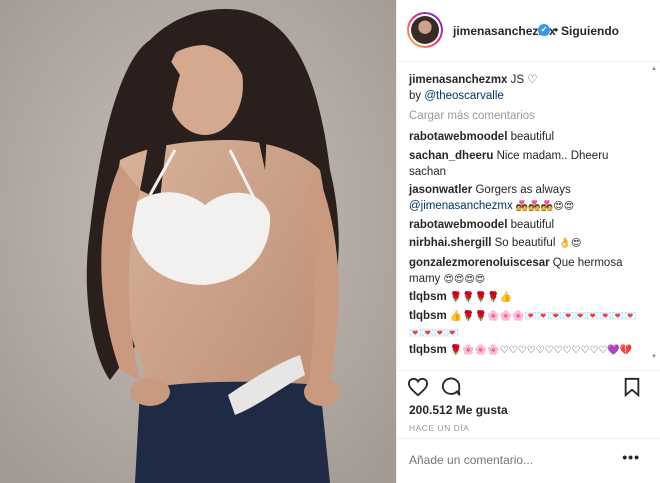 The height and width of the screenshot is (483, 660). Describe the element at coordinates (526, 88) in the screenshot. I see `post-caption: jimenasanchezmx JS ♡ by @theoscarvalle` at that location.